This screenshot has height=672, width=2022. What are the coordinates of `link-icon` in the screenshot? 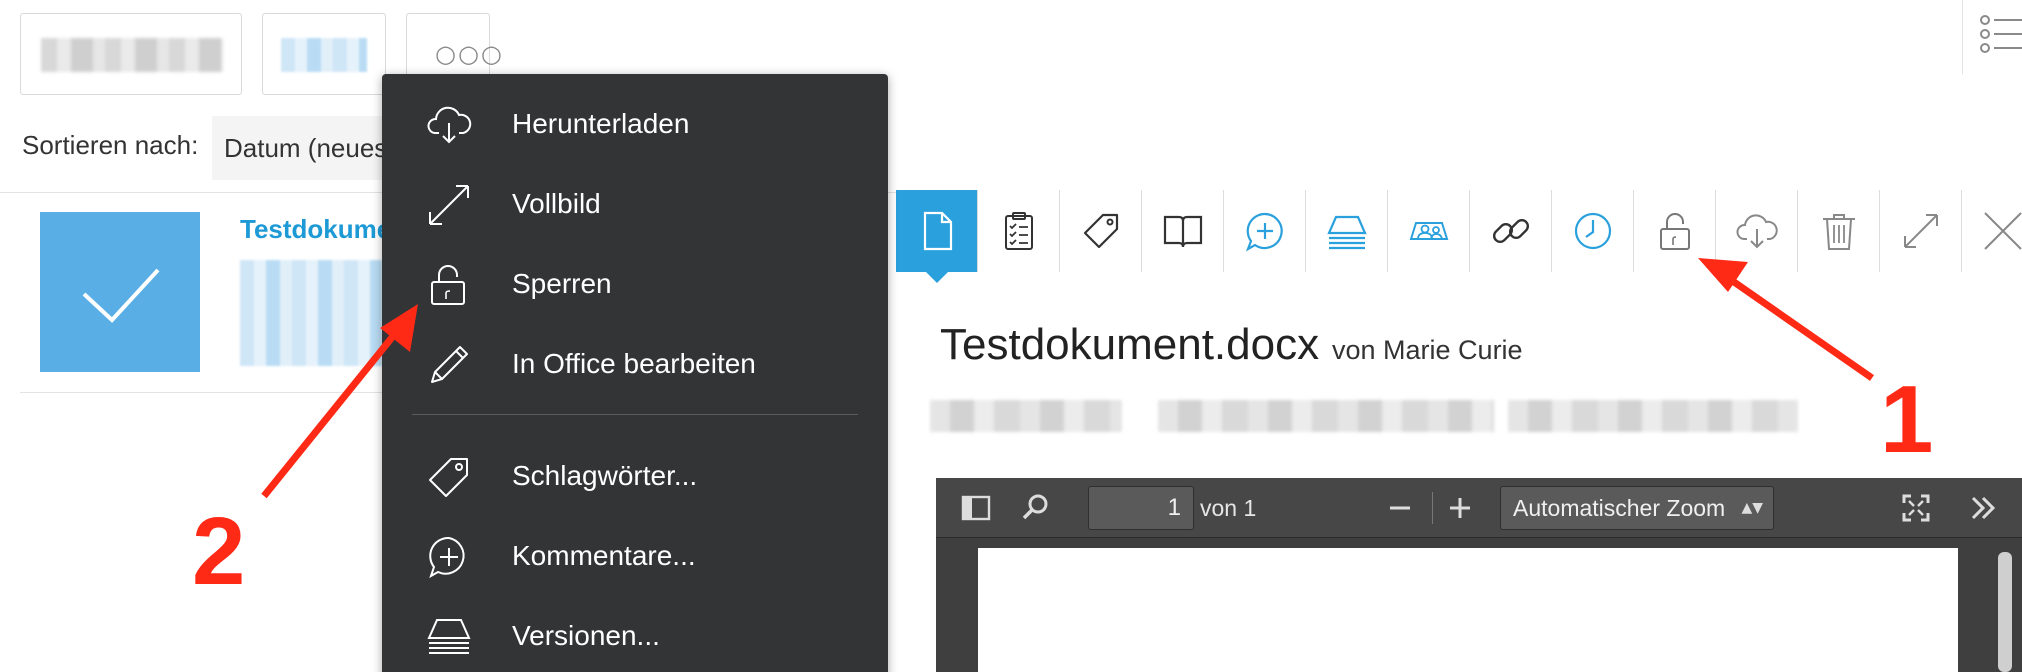 It's located at (1511, 231).